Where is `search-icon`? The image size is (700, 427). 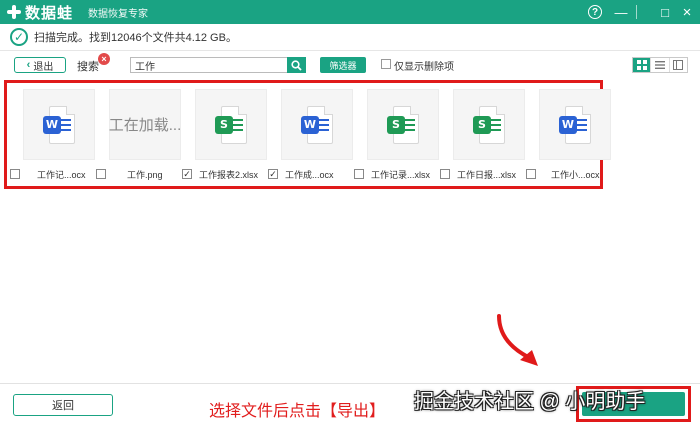 search-icon is located at coordinates (296, 65).